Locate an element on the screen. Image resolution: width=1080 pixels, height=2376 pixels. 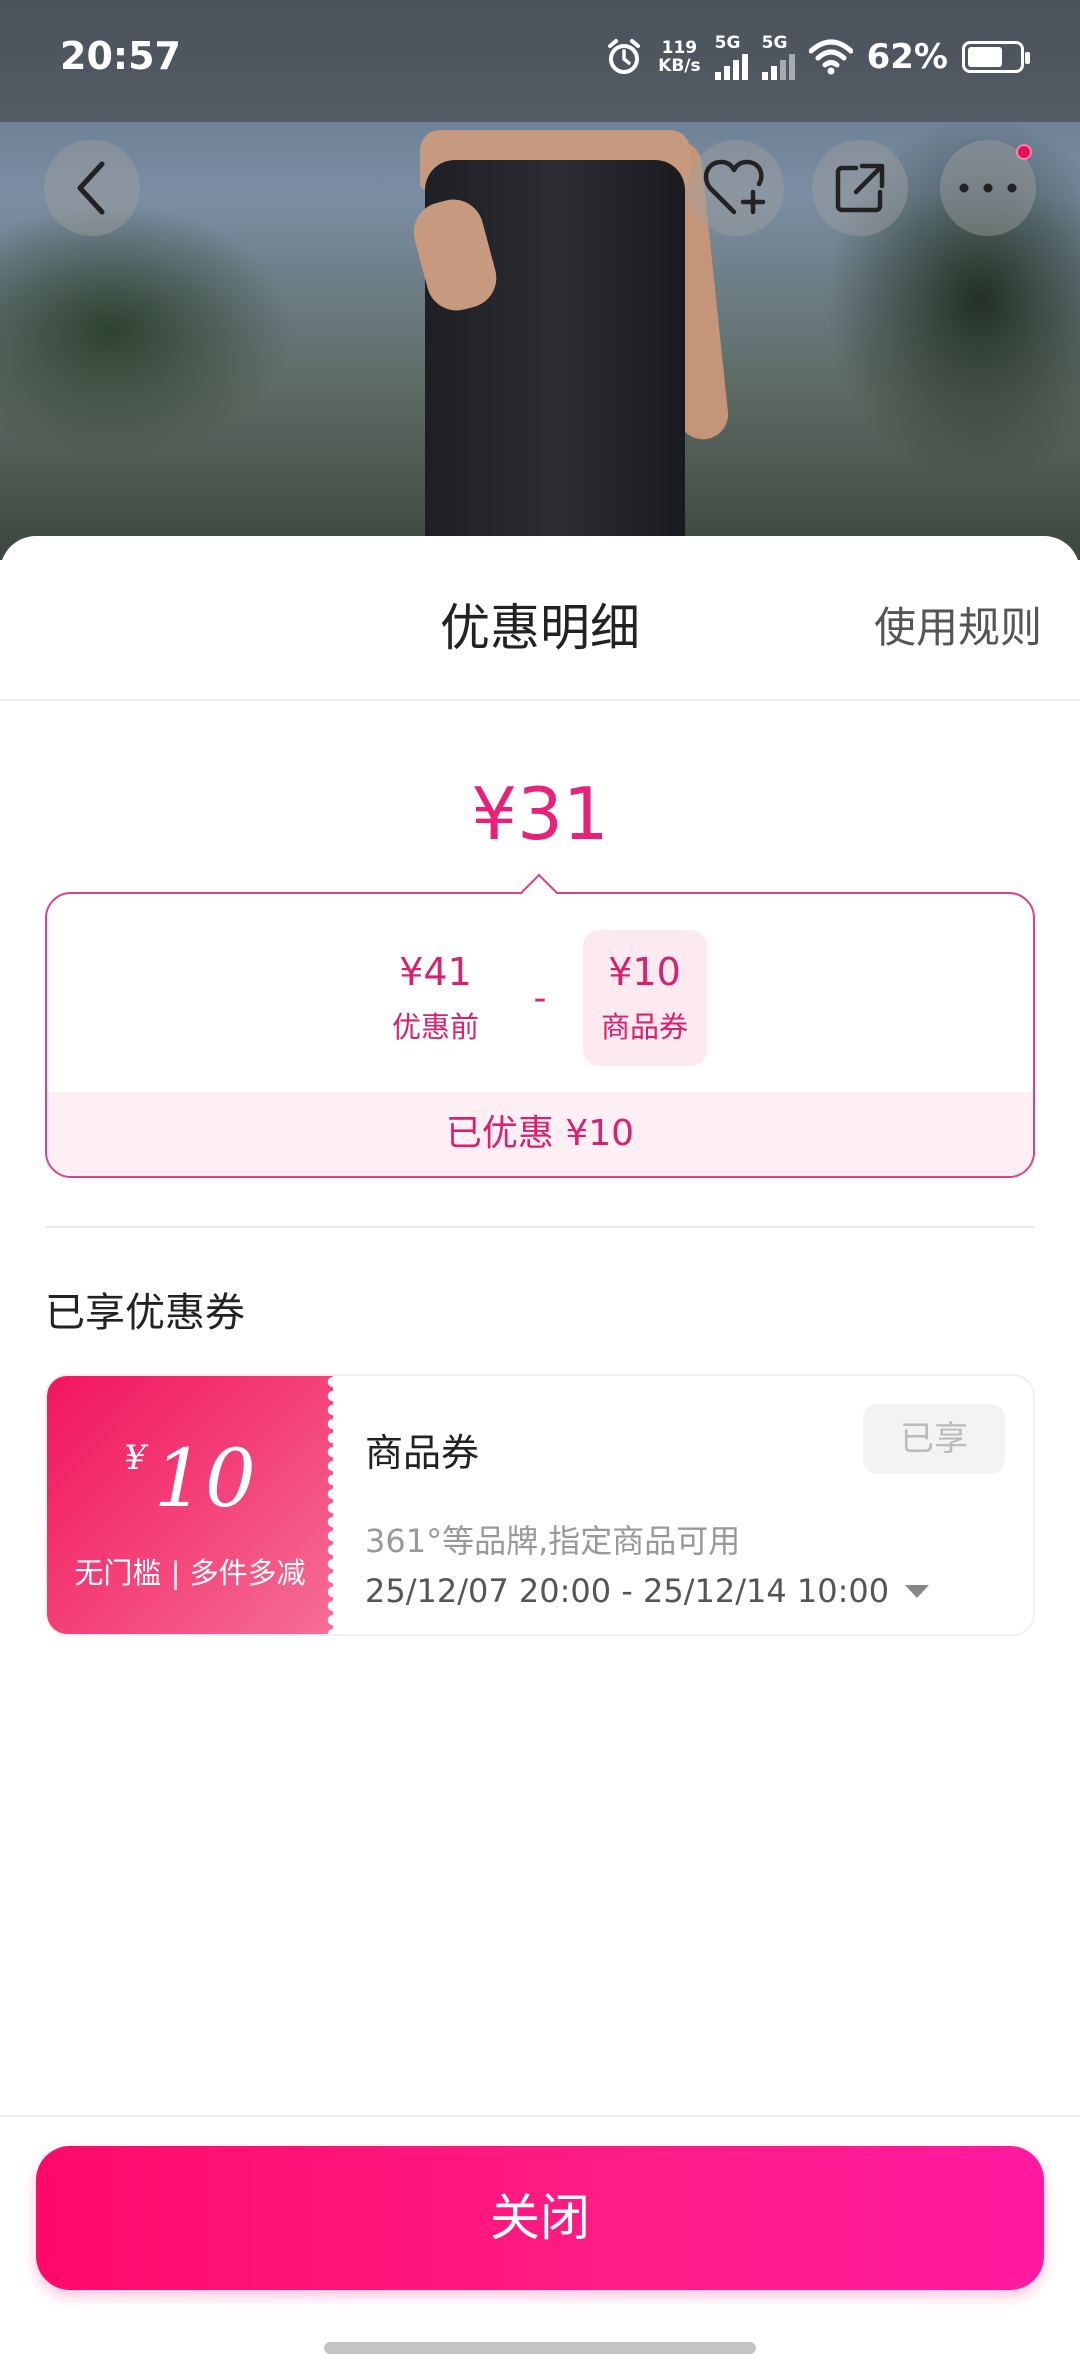
notification-dot is located at coordinates (1024, 152).